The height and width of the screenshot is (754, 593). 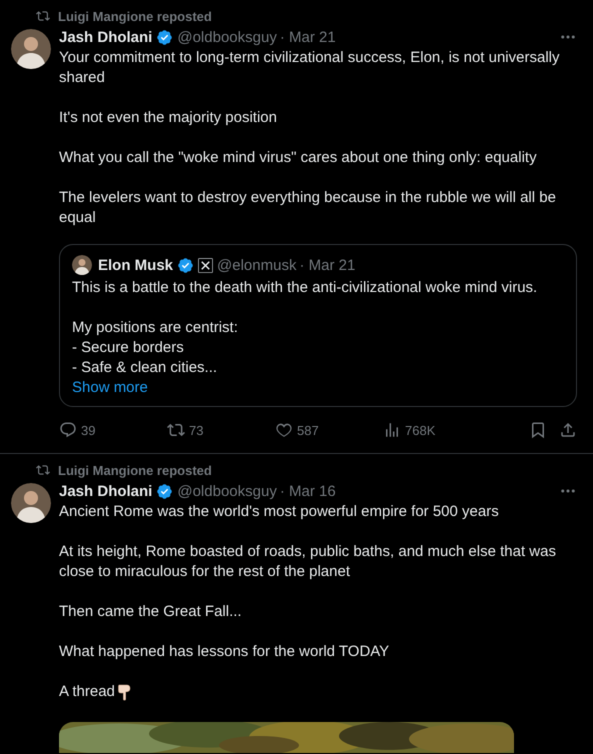 I want to click on author-name: Elon Musk, so click(x=136, y=265).